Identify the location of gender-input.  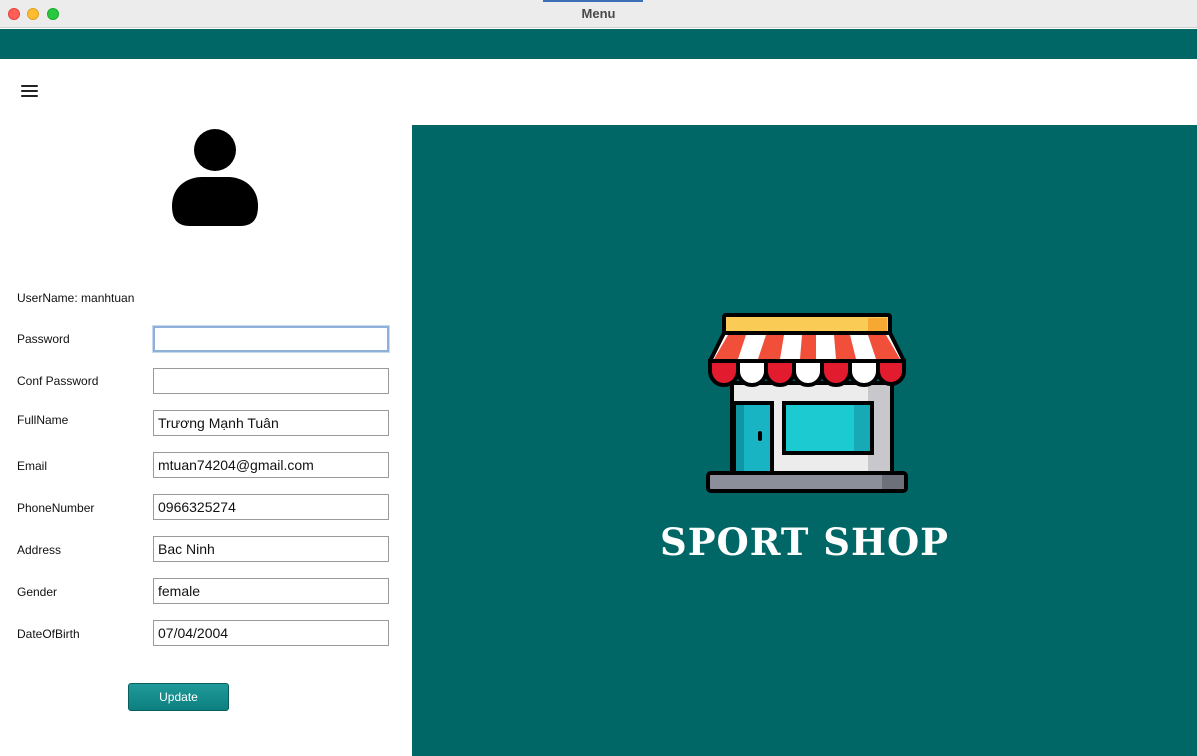
(271, 591).